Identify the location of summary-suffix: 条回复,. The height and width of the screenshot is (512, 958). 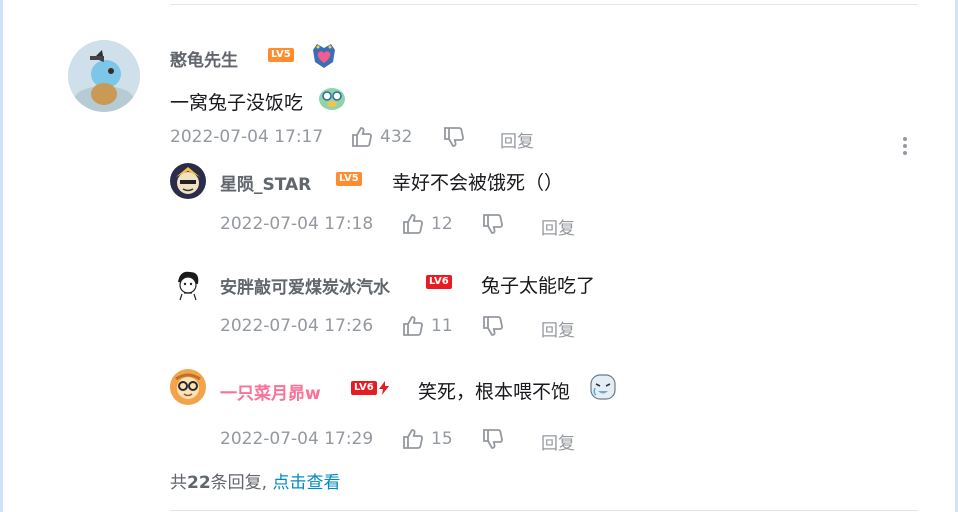
(239, 483).